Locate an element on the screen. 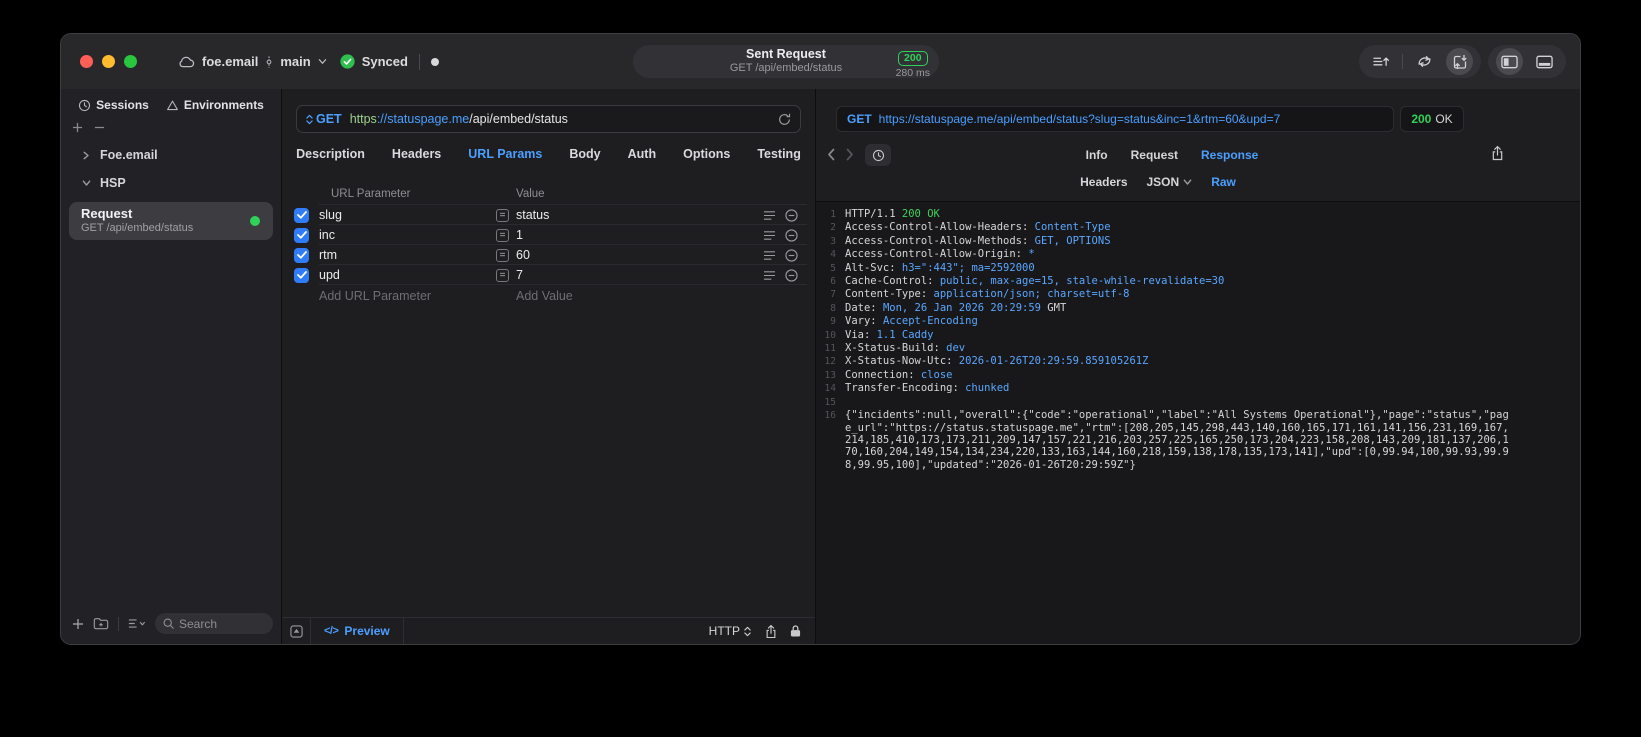 The image size is (1641, 737). param-row-slug: slug = status is located at coordinates (548, 215).